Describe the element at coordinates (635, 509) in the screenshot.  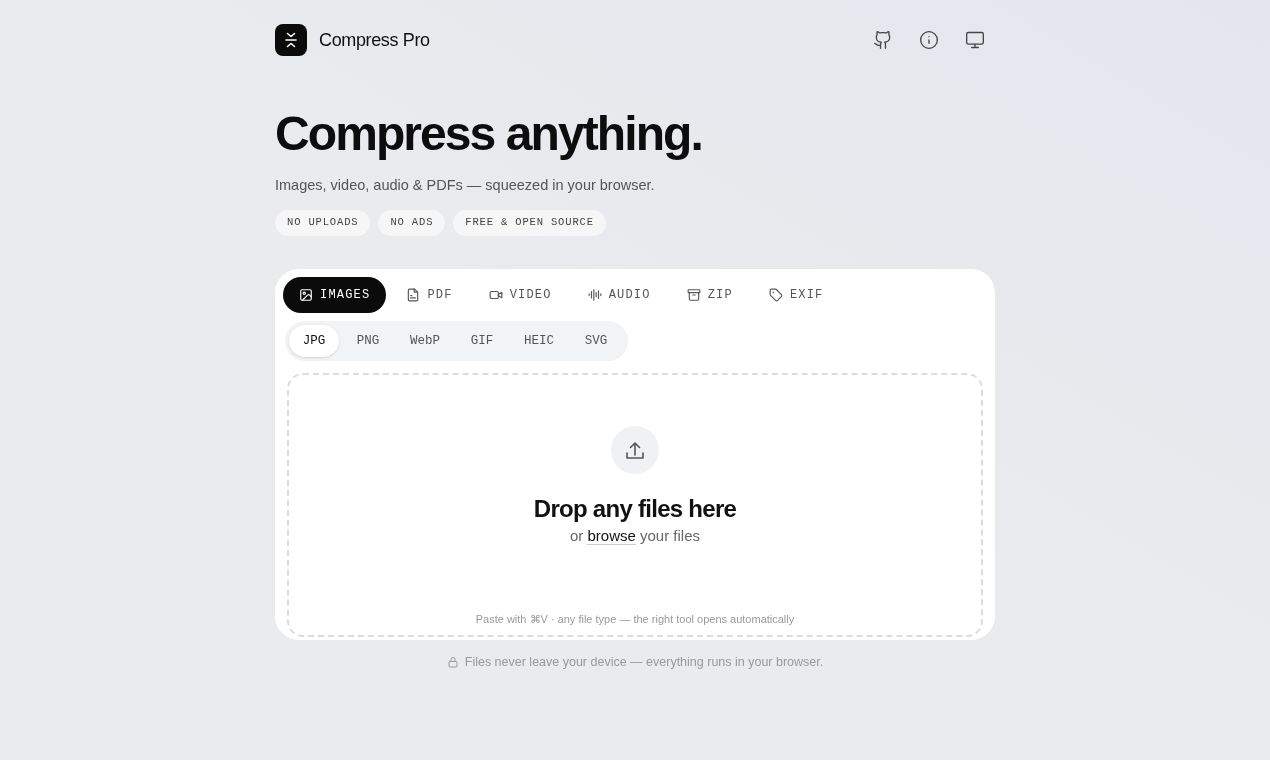
I see `drop-title: Drop any files here` at that location.